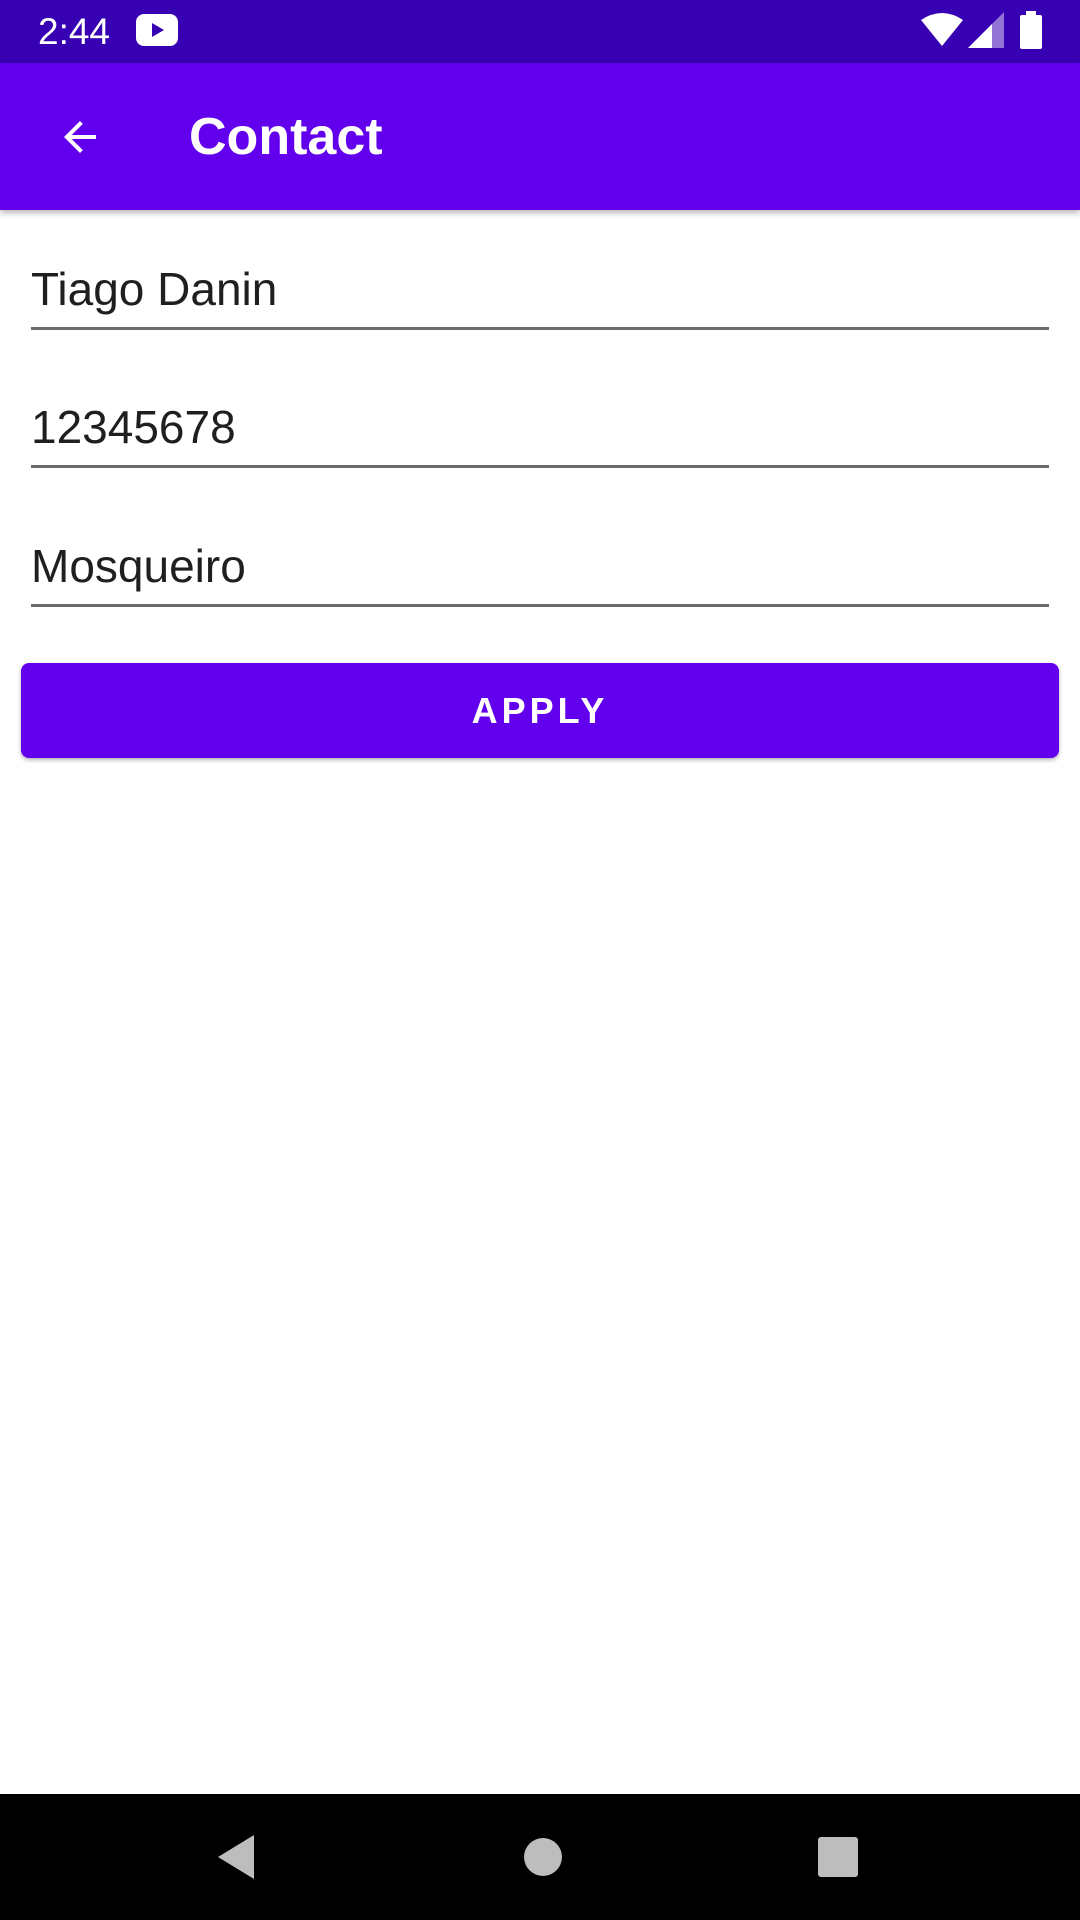  I want to click on youtube-icon, so click(157, 30).